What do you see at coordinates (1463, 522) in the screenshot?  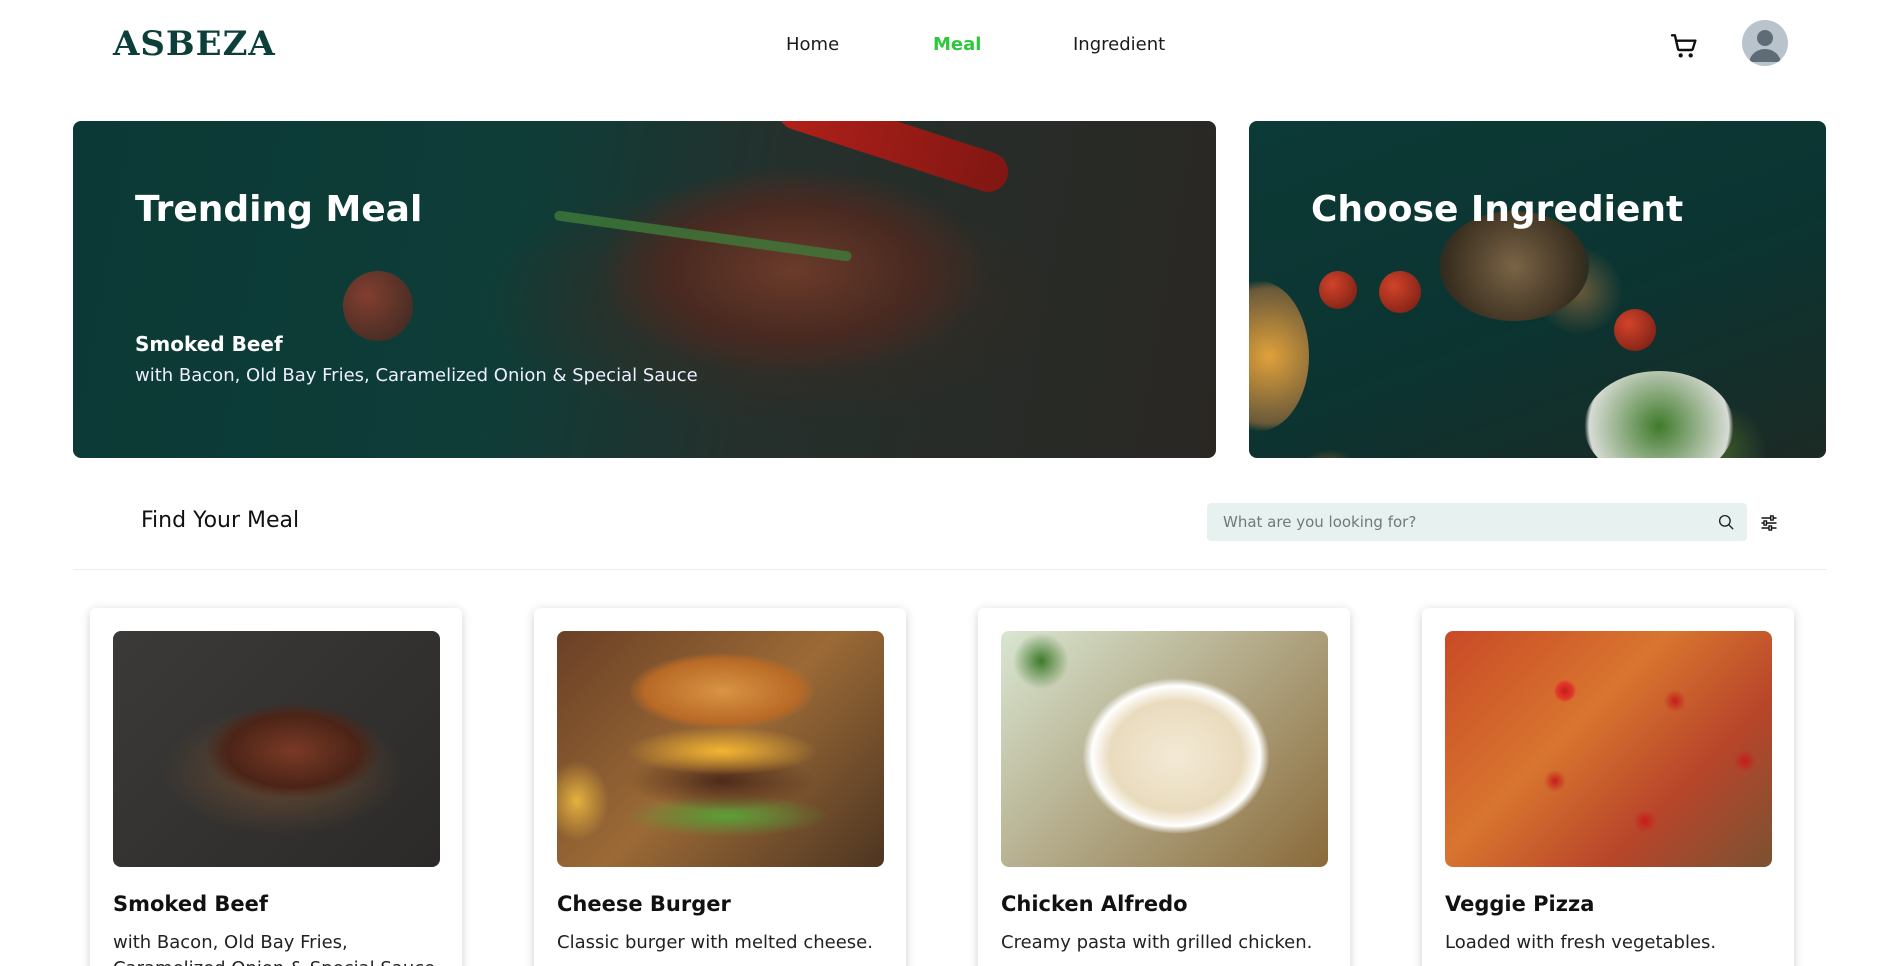 I see `search-input` at bounding box center [1463, 522].